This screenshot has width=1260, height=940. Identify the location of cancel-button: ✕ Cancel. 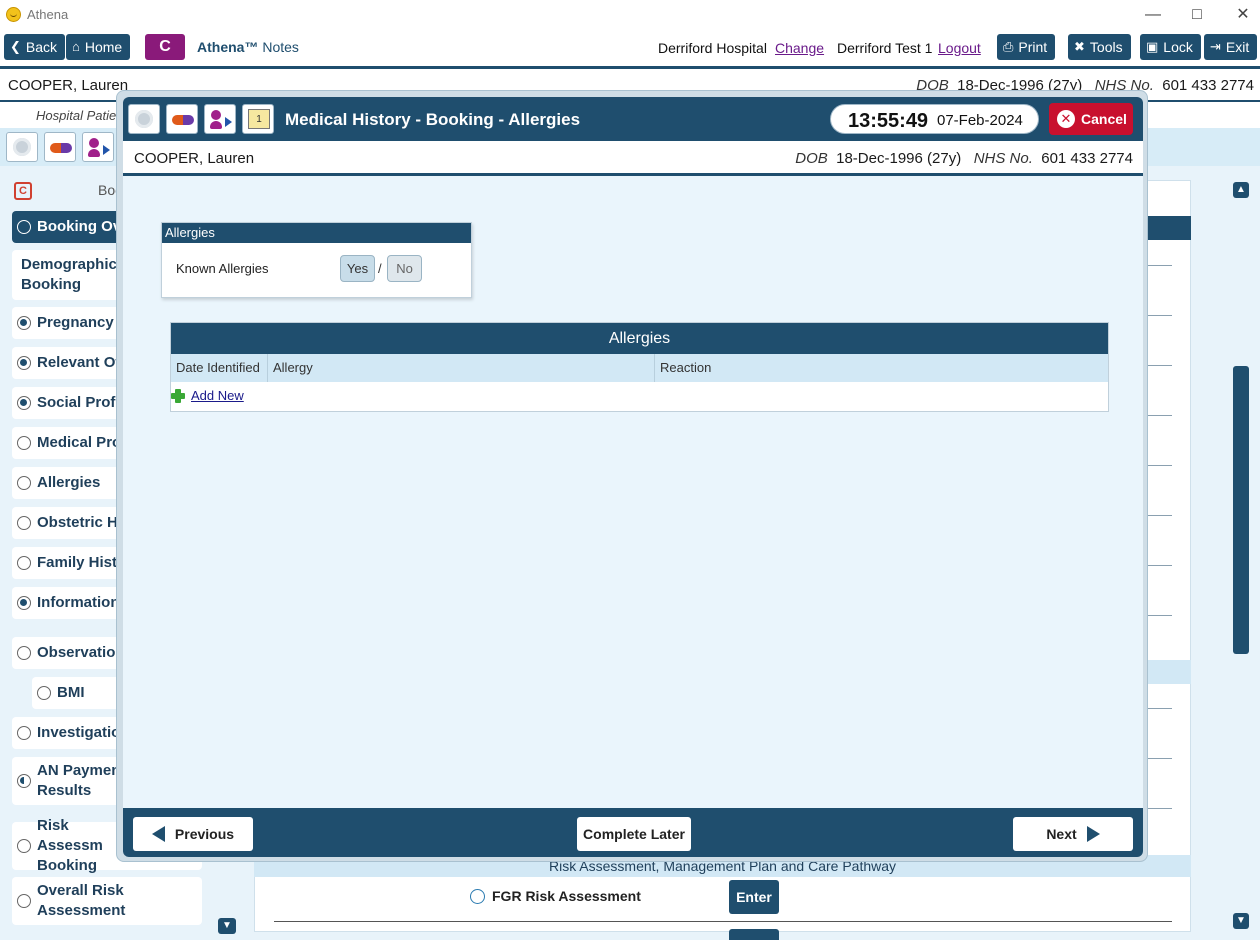
(1091, 119).